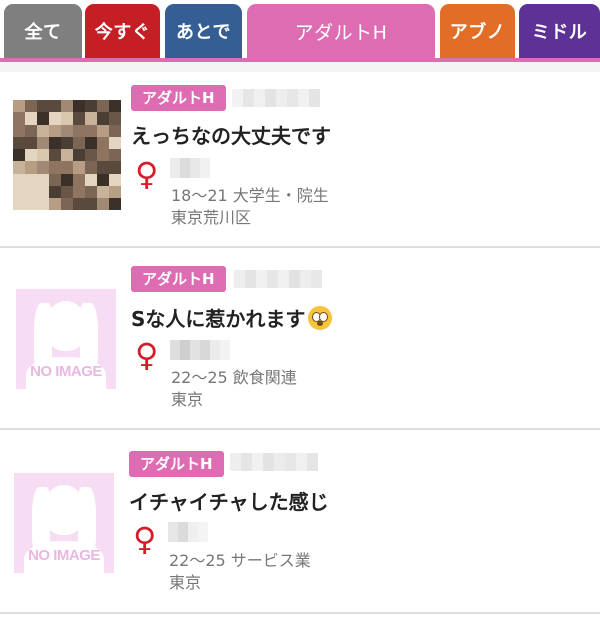 This screenshot has width=600, height=618. Describe the element at coordinates (218, 319) in the screenshot. I see `post-title-text: Sな人に惹かれます` at that location.